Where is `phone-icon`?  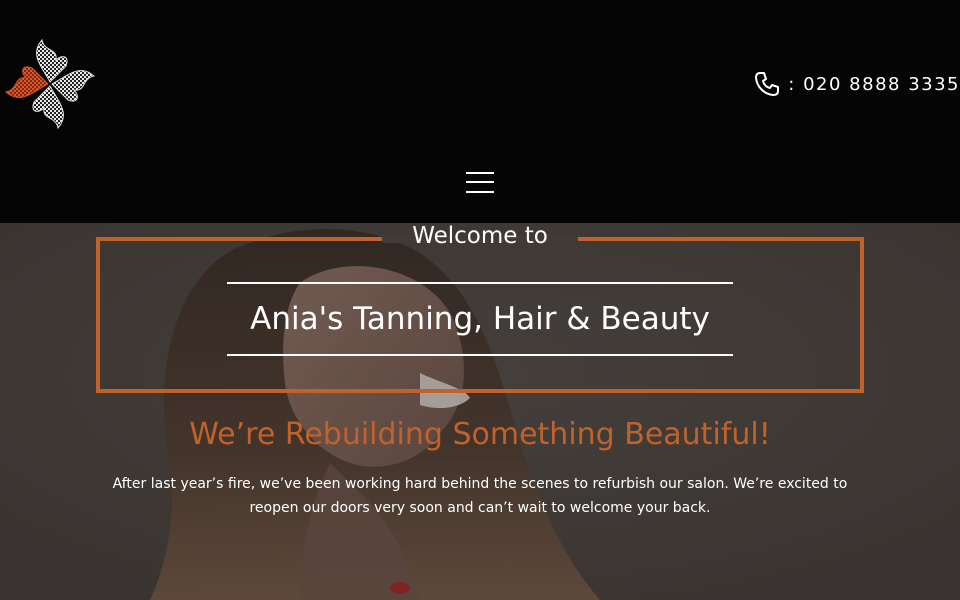 phone-icon is located at coordinates (767, 84).